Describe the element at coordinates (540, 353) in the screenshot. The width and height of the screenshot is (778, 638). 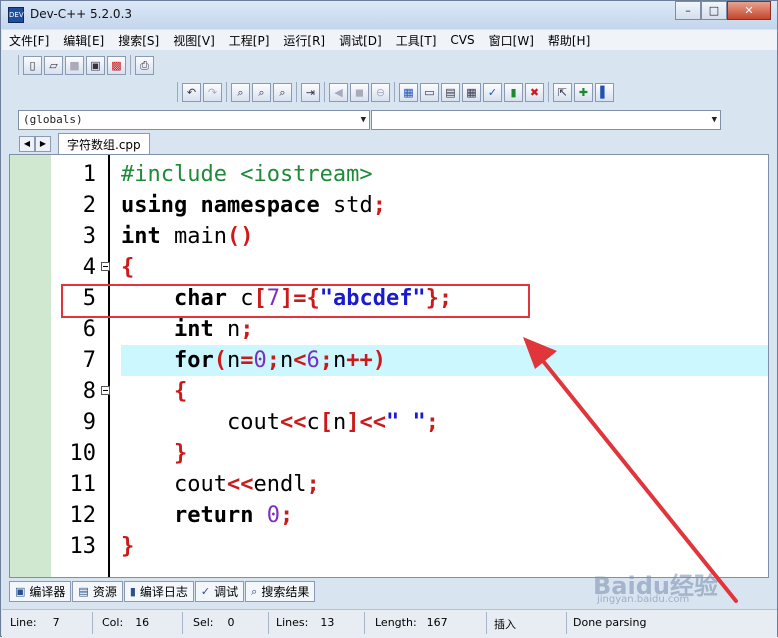
I see `arrow-head` at that location.